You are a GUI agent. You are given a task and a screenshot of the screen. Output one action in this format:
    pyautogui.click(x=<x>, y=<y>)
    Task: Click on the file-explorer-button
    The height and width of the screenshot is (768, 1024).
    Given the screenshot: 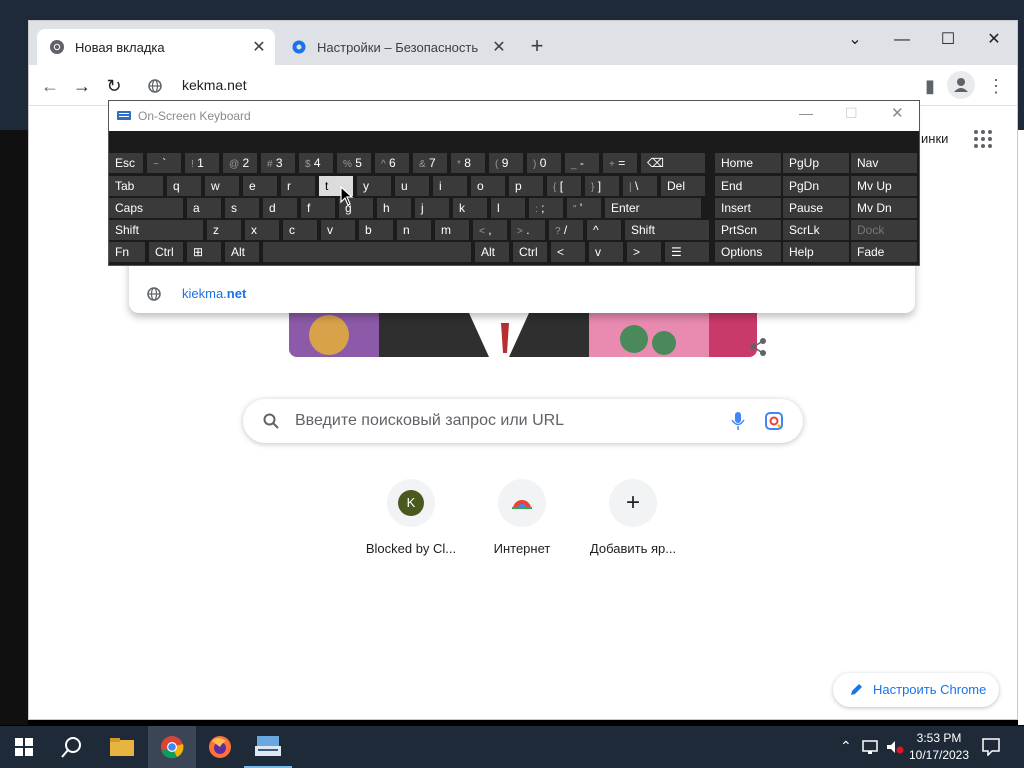 What is the action you would take?
    pyautogui.click(x=122, y=747)
    